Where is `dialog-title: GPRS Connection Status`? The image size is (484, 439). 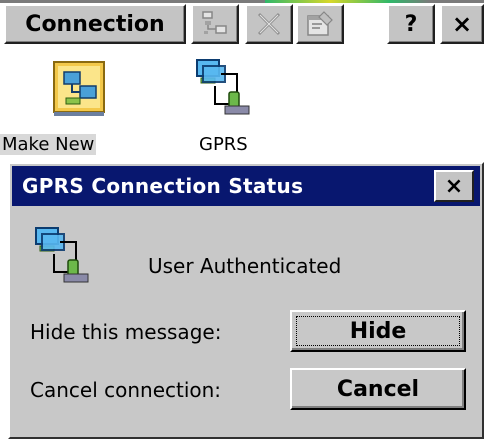 dialog-title: GPRS Connection Status is located at coordinates (163, 186).